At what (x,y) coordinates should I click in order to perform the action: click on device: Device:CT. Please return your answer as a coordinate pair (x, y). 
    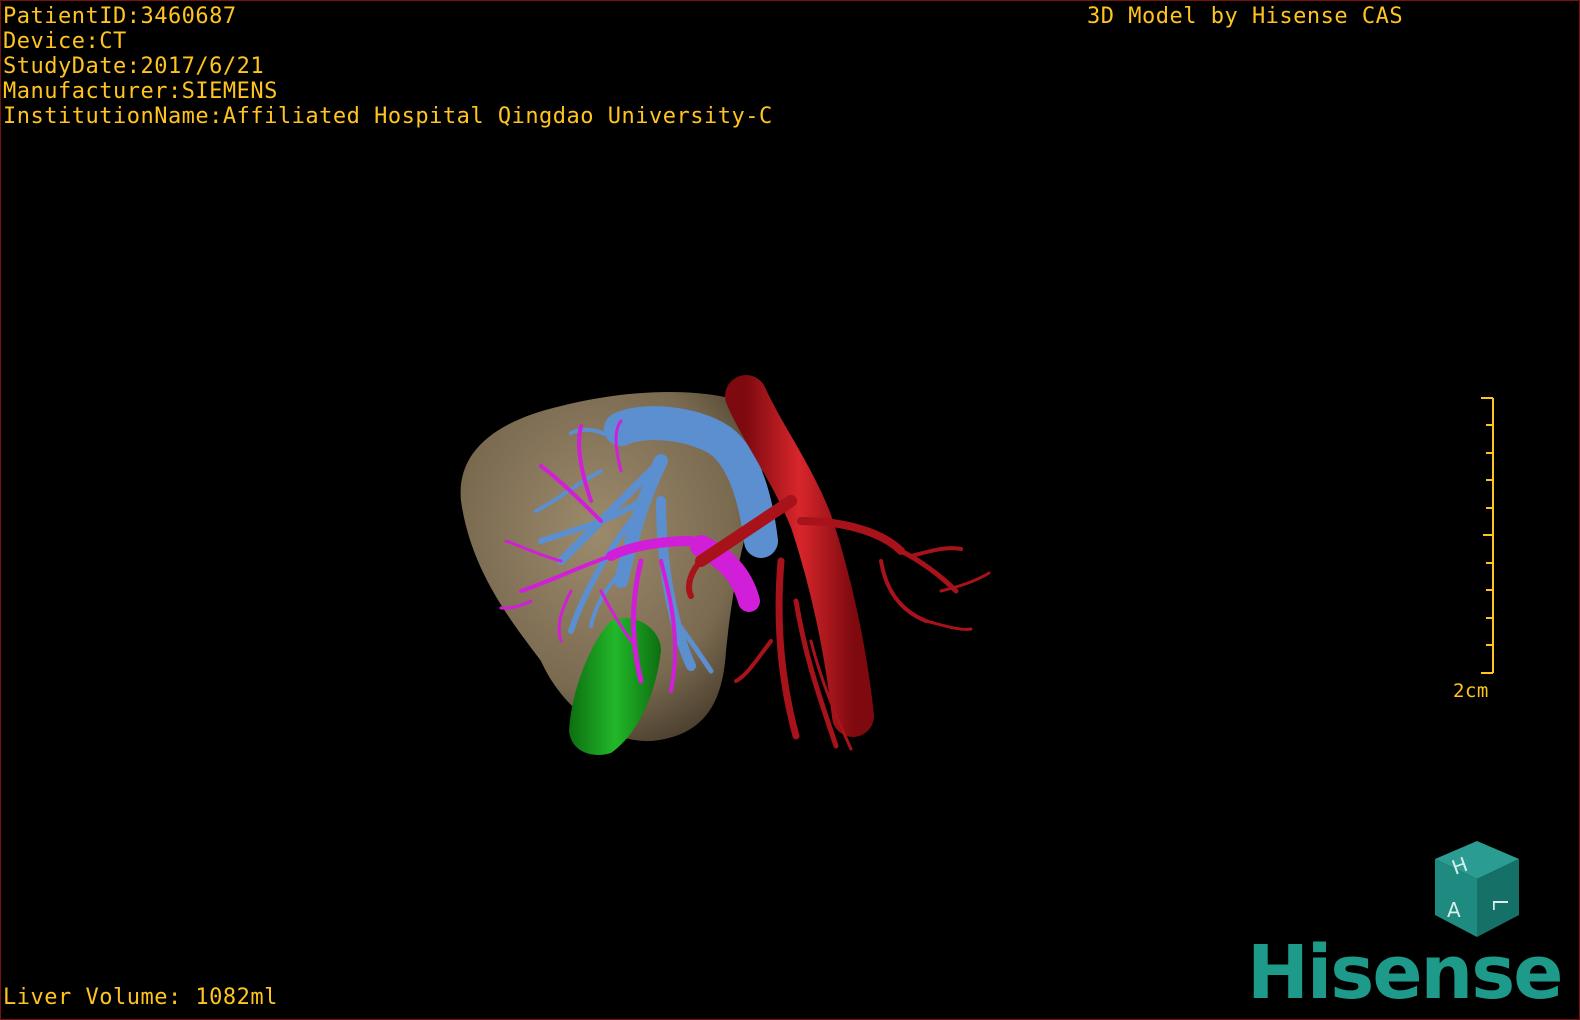
    Looking at the image, I should click on (65, 41).